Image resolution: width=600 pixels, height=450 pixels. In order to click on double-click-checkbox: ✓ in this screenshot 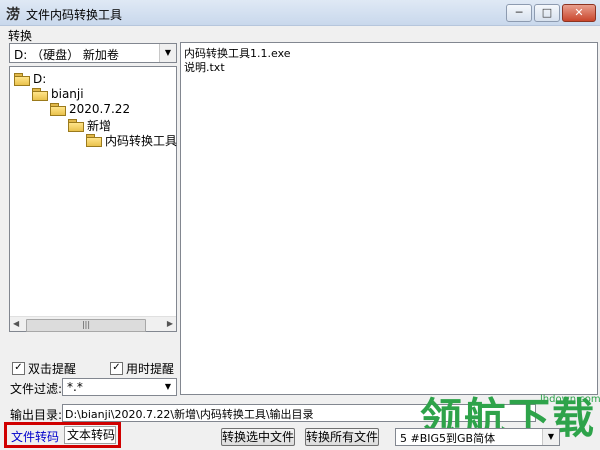, I will do `click(18, 368)`.